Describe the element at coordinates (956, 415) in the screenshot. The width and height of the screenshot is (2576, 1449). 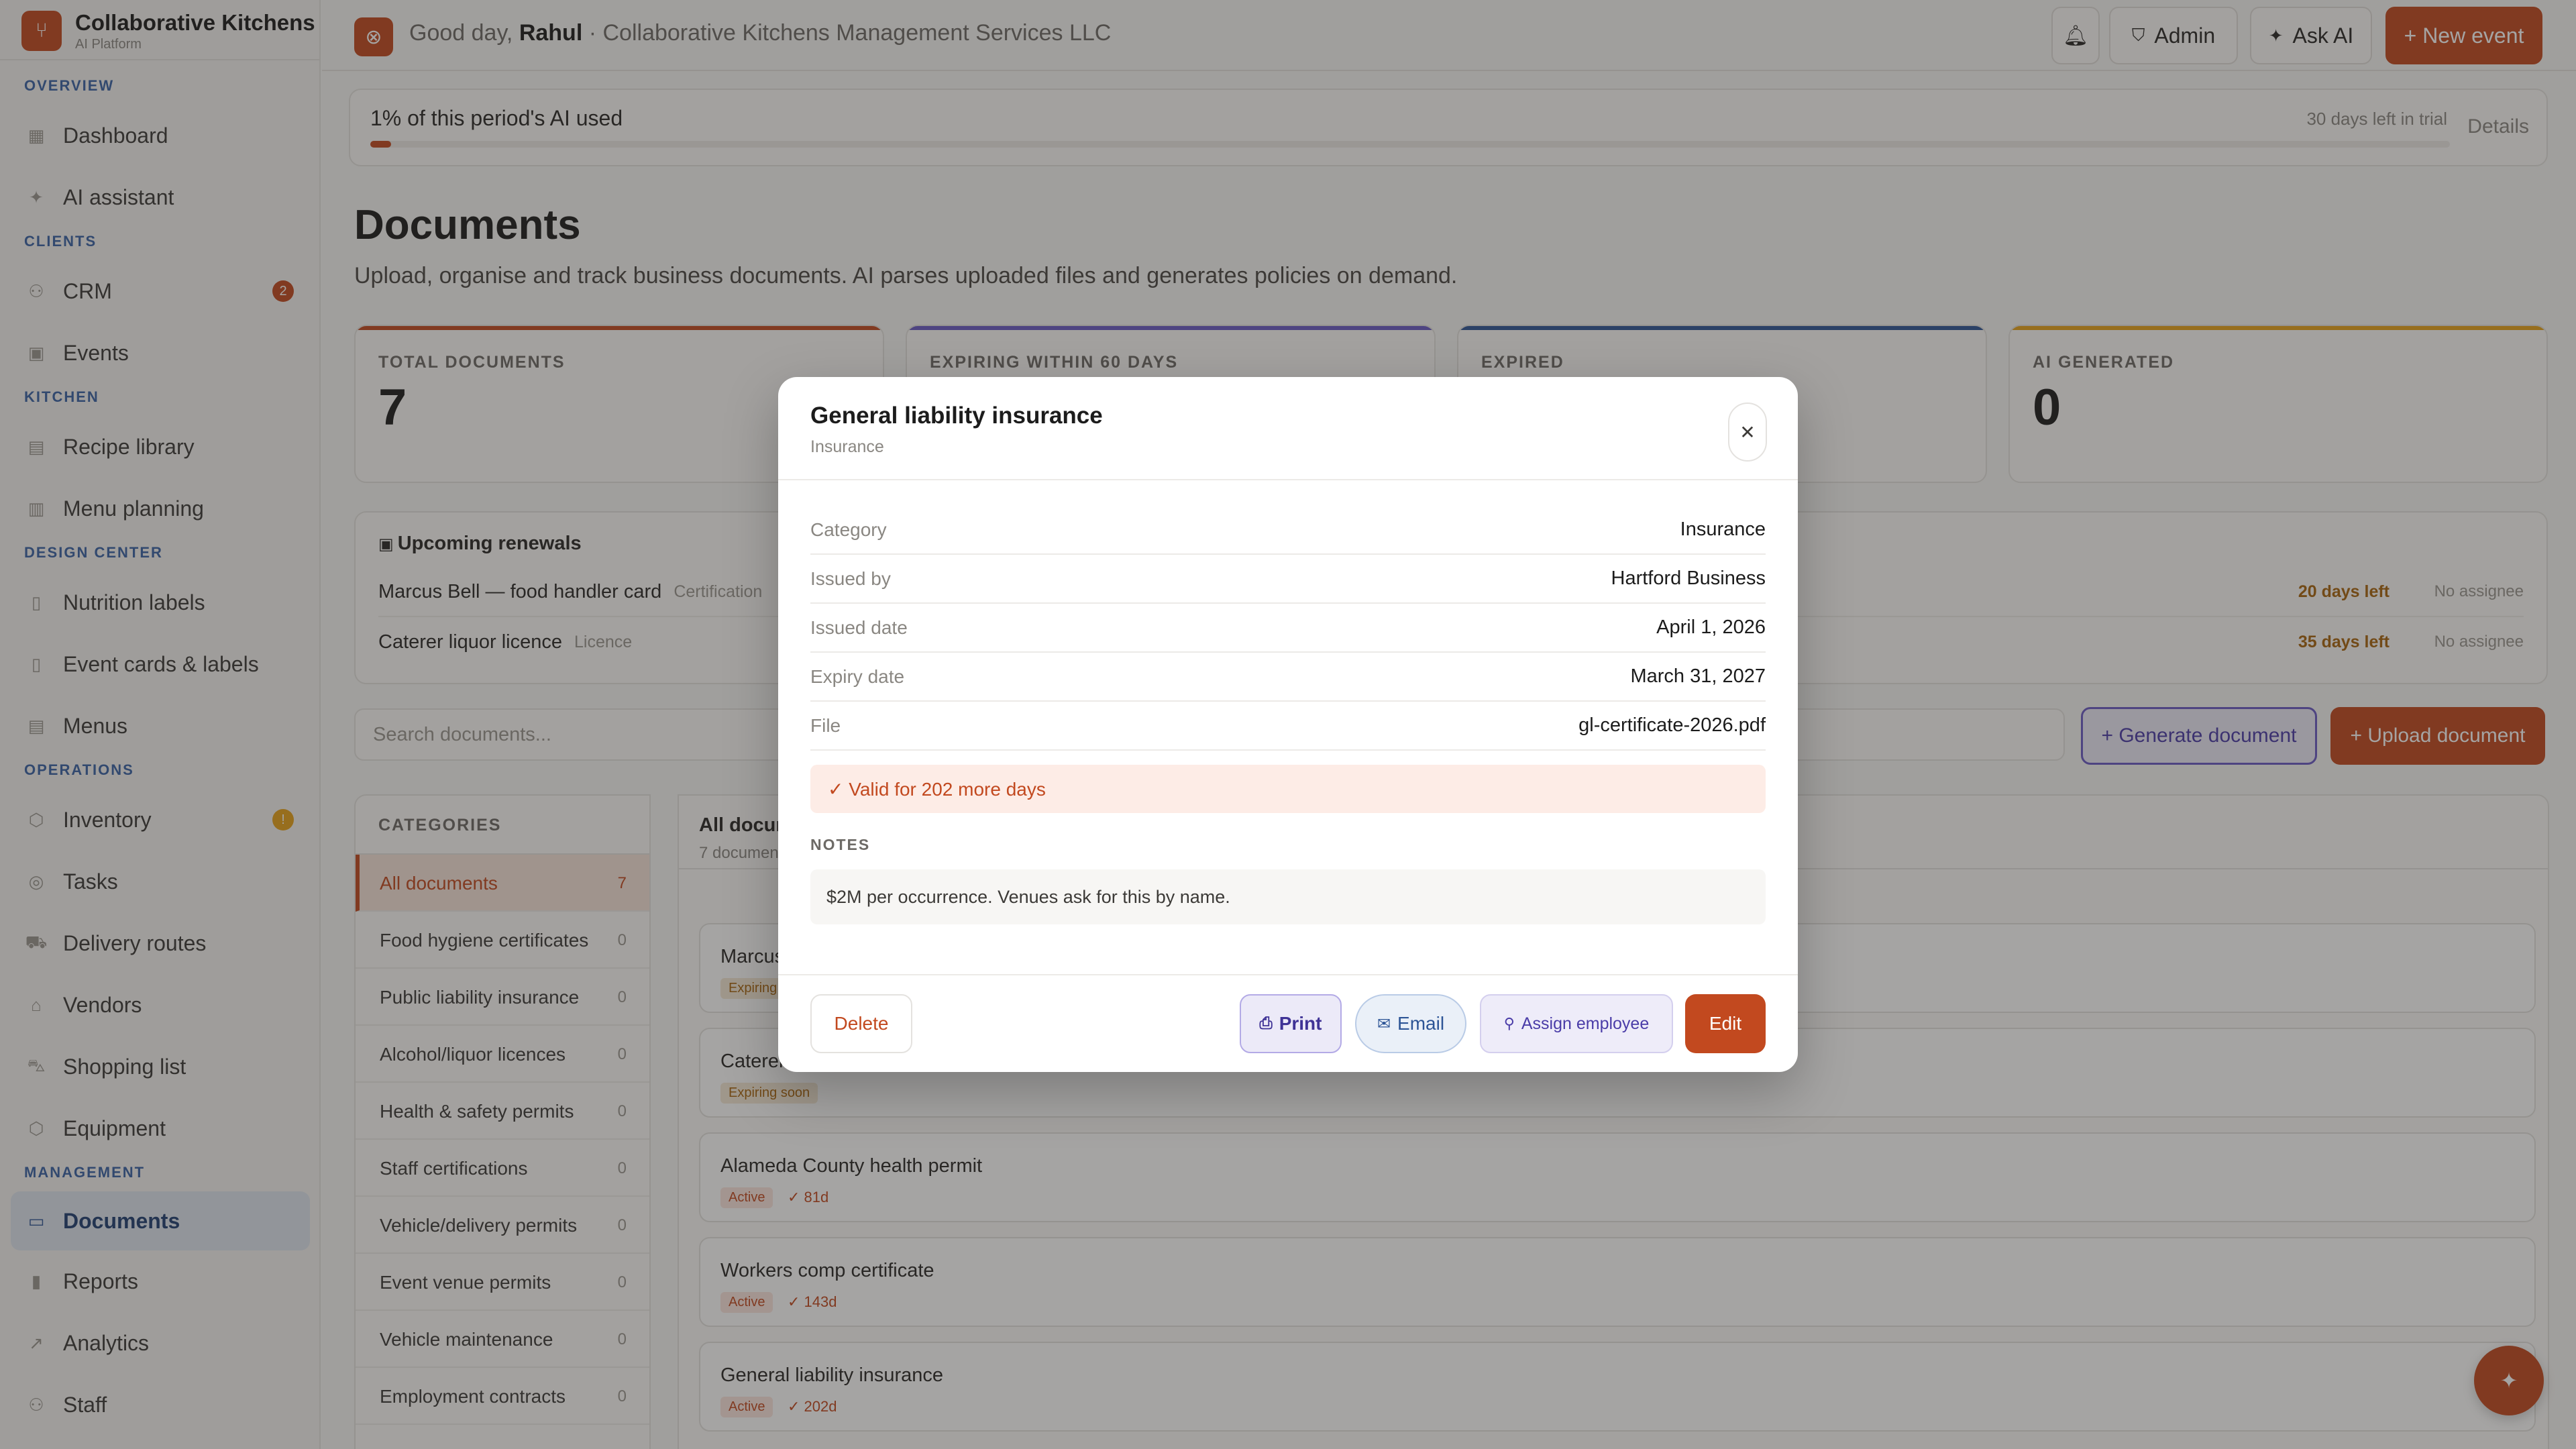
I see `modal-title: General liability insurance` at that location.